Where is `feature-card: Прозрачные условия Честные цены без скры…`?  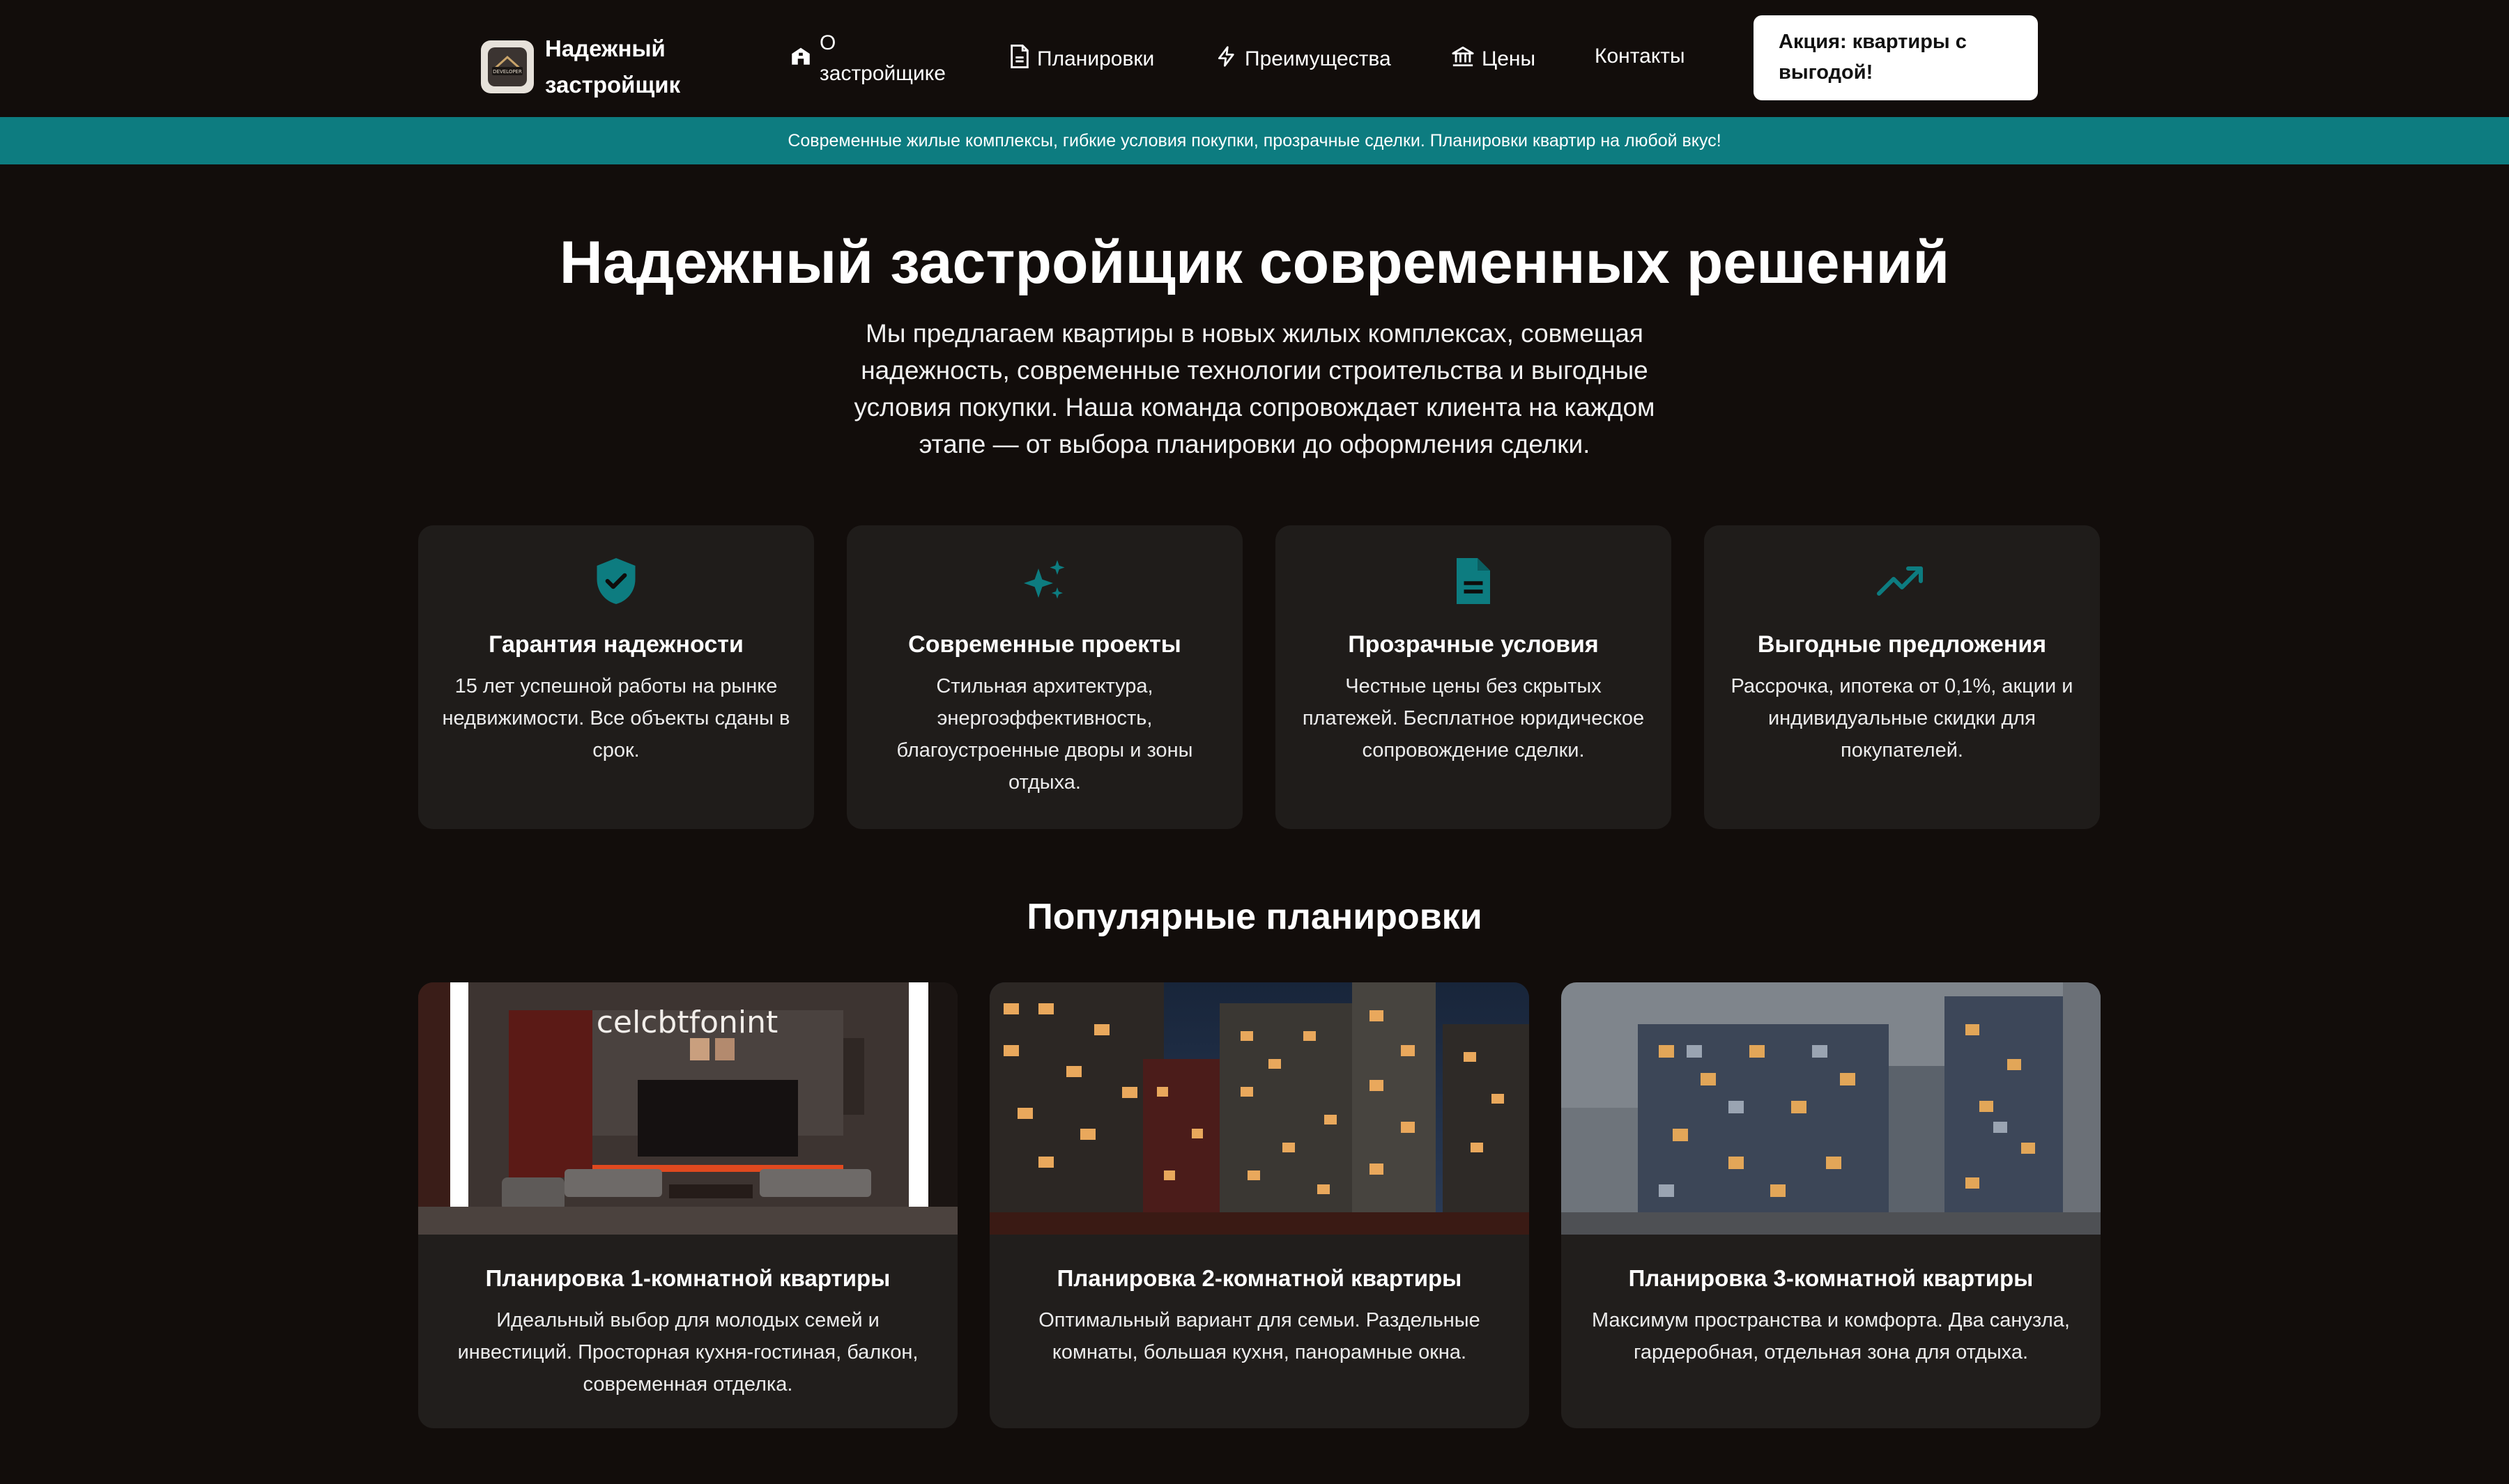
feature-card: Прозрачные условия Честные цены без скры… is located at coordinates (1473, 677).